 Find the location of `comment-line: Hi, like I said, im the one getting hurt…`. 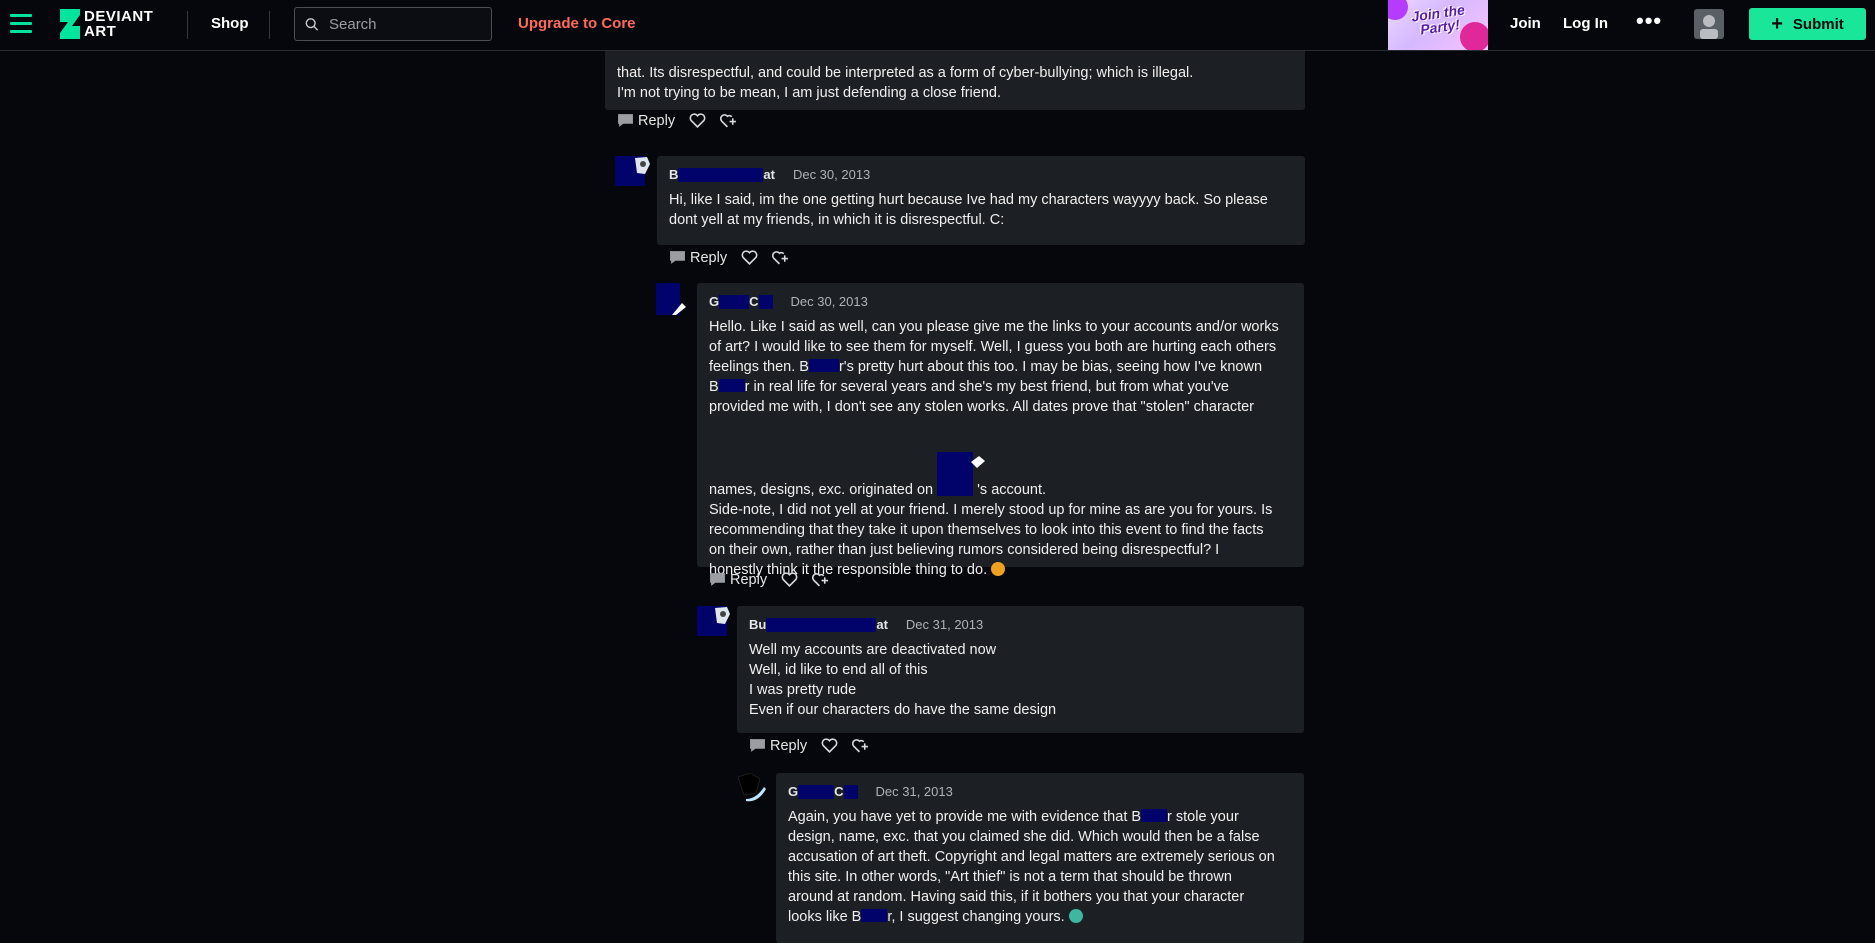

comment-line: Hi, like I said, im the one getting hurt… is located at coordinates (968, 200).